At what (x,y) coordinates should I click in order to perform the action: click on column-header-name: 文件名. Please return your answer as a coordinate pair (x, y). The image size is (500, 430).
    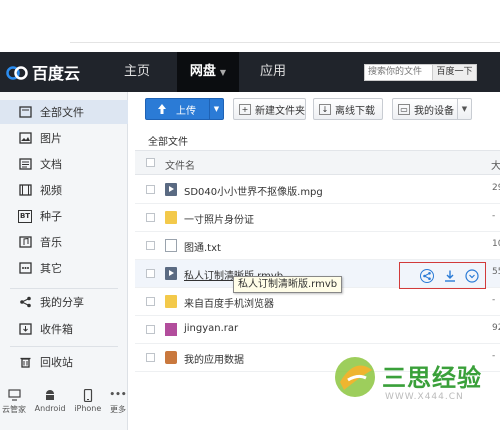
    Looking at the image, I should click on (180, 164).